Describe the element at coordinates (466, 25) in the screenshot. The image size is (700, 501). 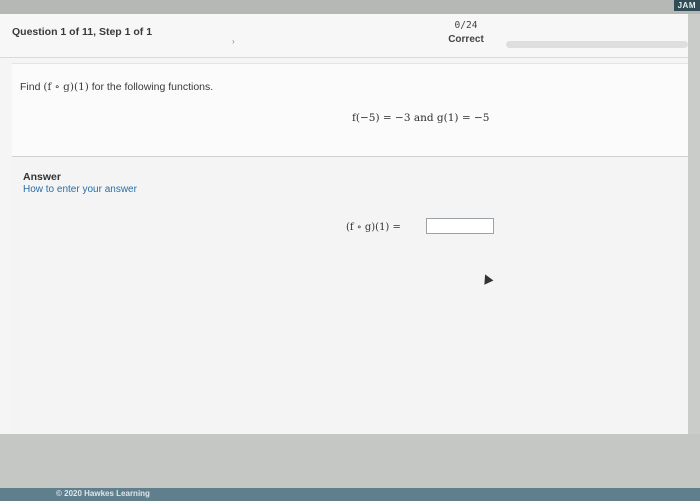
I see `score-value: 0/24` at that location.